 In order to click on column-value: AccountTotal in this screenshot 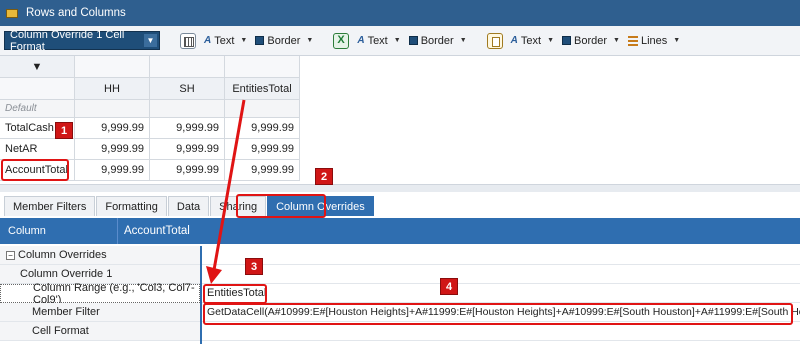, I will do `click(455, 231)`.